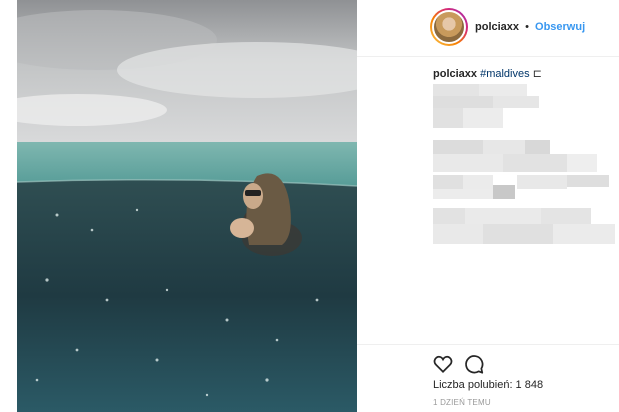  I want to click on likes-text: Liczba polubień: 1 848, so click(488, 385).